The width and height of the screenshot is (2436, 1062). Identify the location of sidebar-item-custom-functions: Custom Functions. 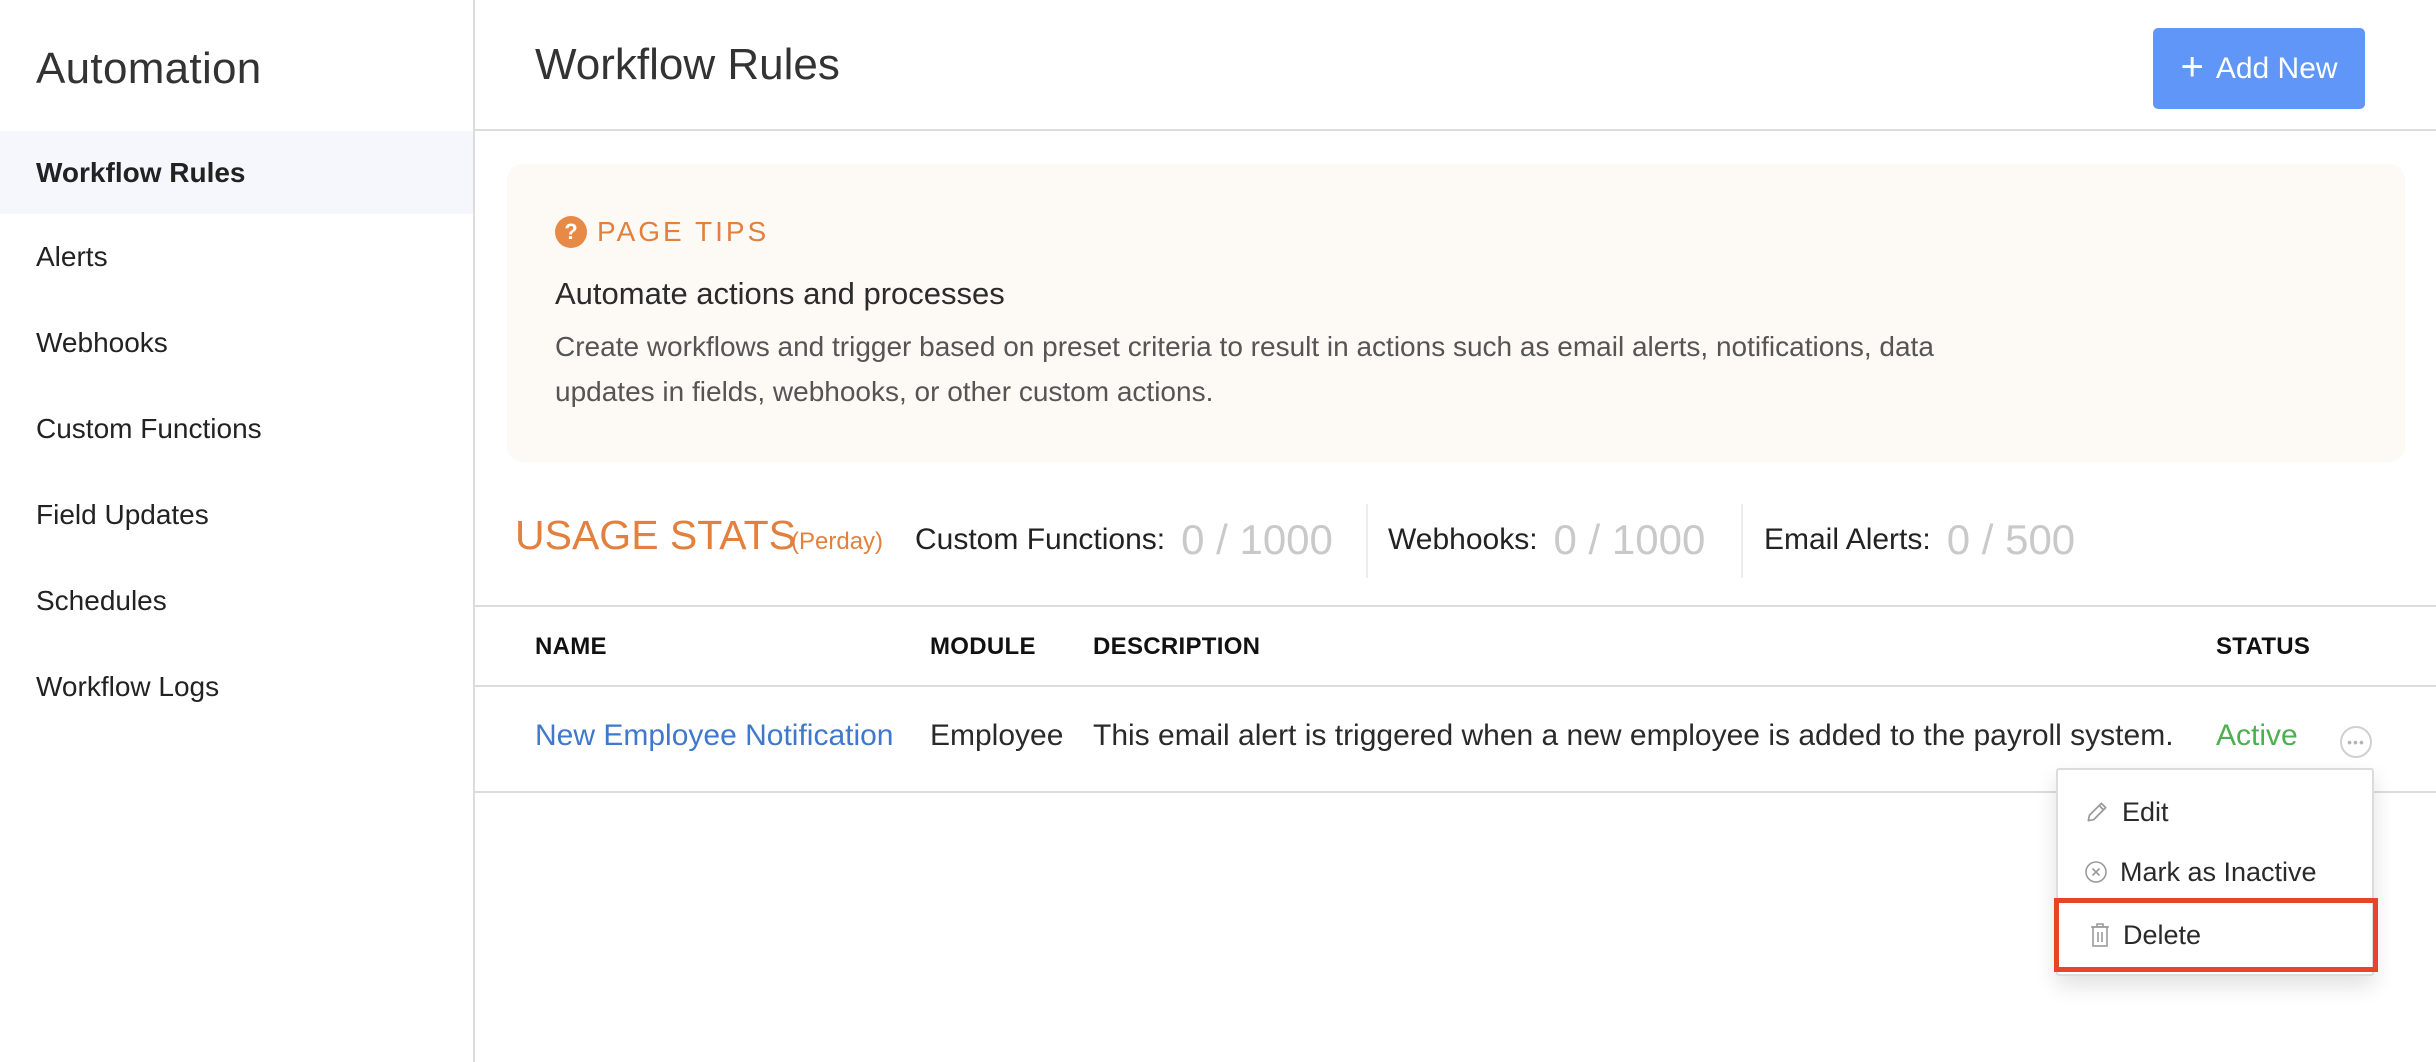
(236, 429).